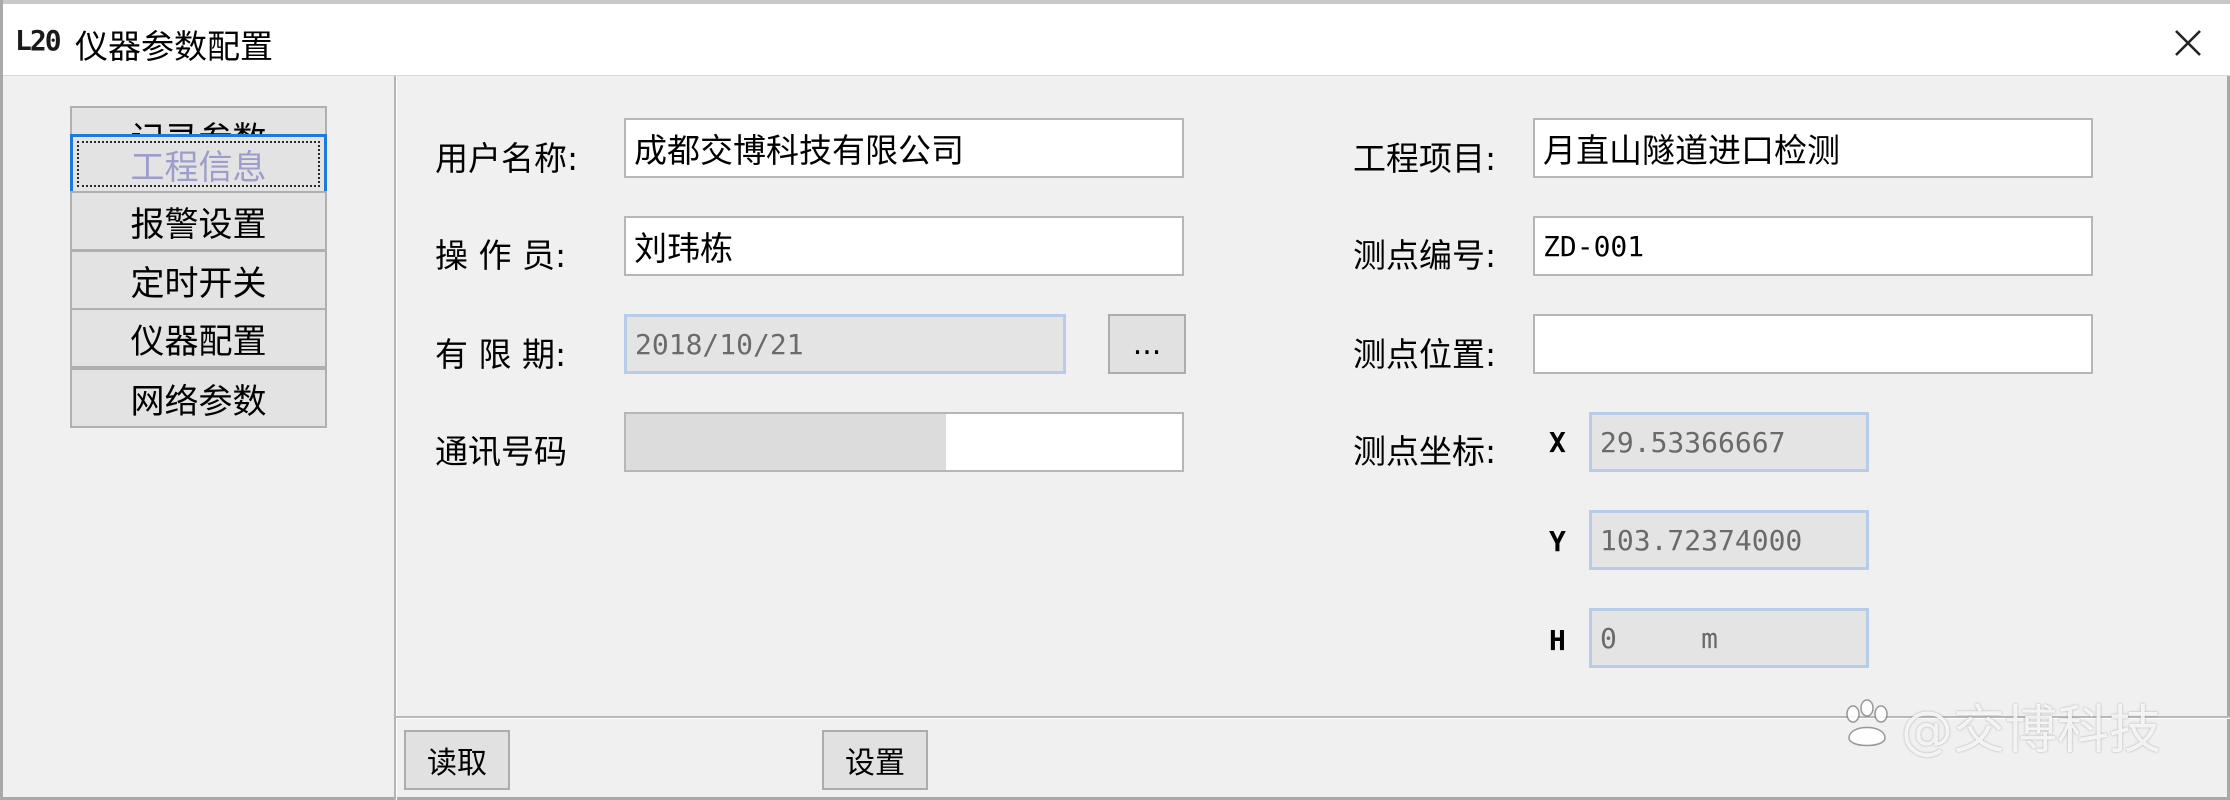 This screenshot has height=800, width=2230. What do you see at coordinates (1425, 354) in the screenshot?
I see `point-location-label: 测点位置:` at bounding box center [1425, 354].